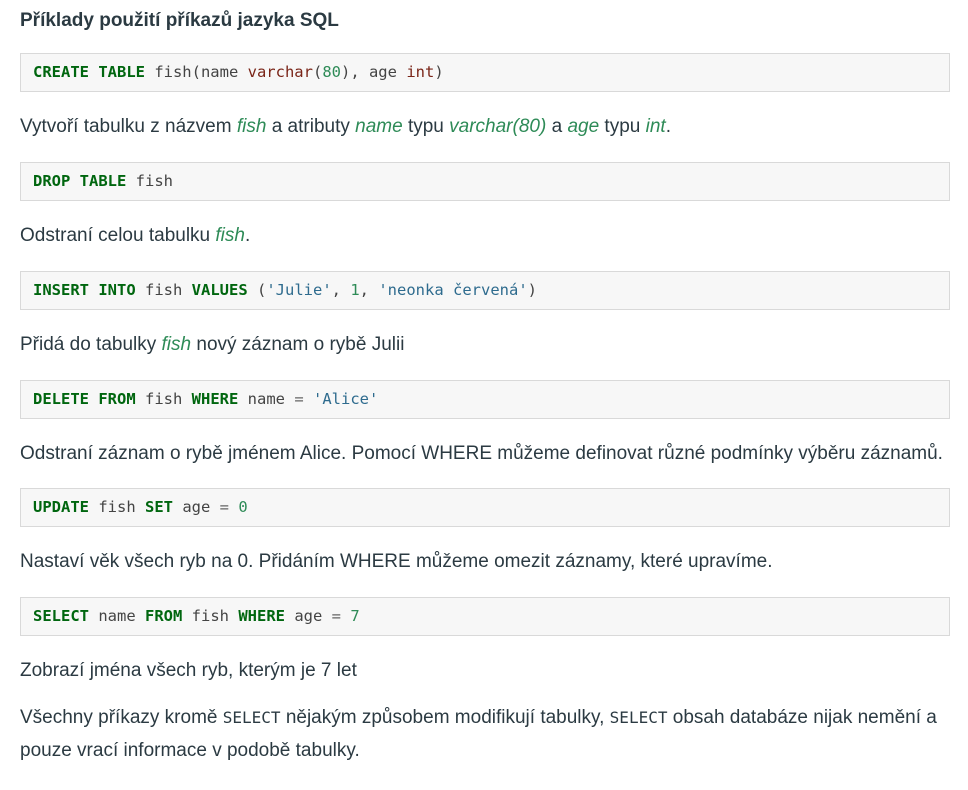 Image resolution: width=968 pixels, height=790 pixels. What do you see at coordinates (498, 126) in the screenshot?
I see `highlight-term: varchar(80)` at bounding box center [498, 126].